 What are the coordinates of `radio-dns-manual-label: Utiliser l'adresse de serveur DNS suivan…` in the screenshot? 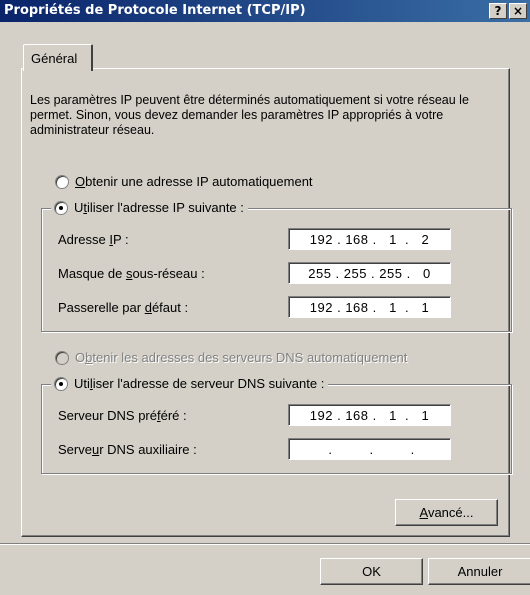 It's located at (199, 383).